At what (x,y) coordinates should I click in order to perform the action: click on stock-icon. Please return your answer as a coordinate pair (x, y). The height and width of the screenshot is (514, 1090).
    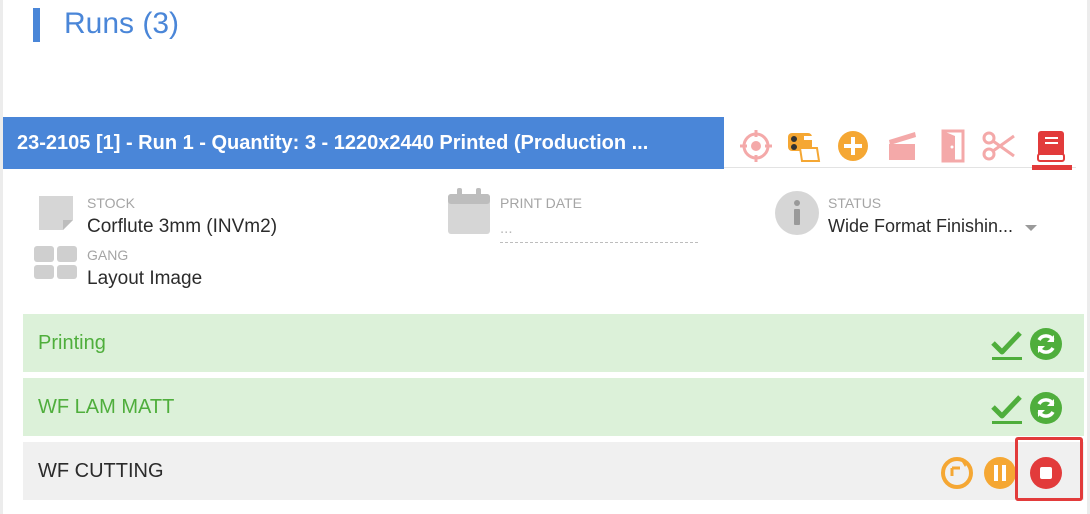
    Looking at the image, I should click on (56, 215).